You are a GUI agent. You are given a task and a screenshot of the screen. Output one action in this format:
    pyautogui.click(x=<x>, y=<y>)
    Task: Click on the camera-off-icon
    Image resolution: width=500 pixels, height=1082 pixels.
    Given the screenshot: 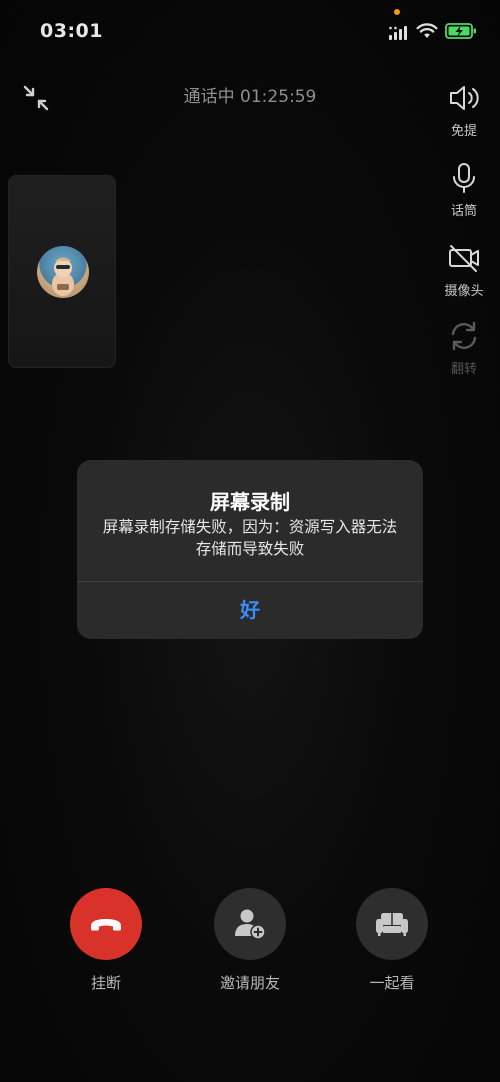 What is the action you would take?
    pyautogui.click(x=464, y=258)
    